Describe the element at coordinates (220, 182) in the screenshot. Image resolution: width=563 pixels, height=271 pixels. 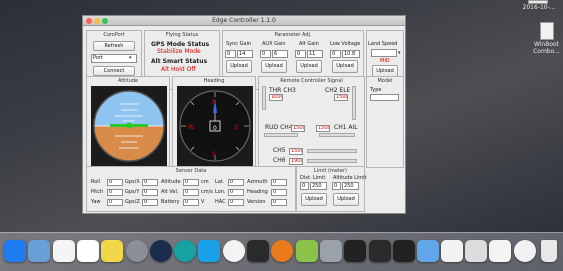
I see `lat-label: Lat.` at that location.